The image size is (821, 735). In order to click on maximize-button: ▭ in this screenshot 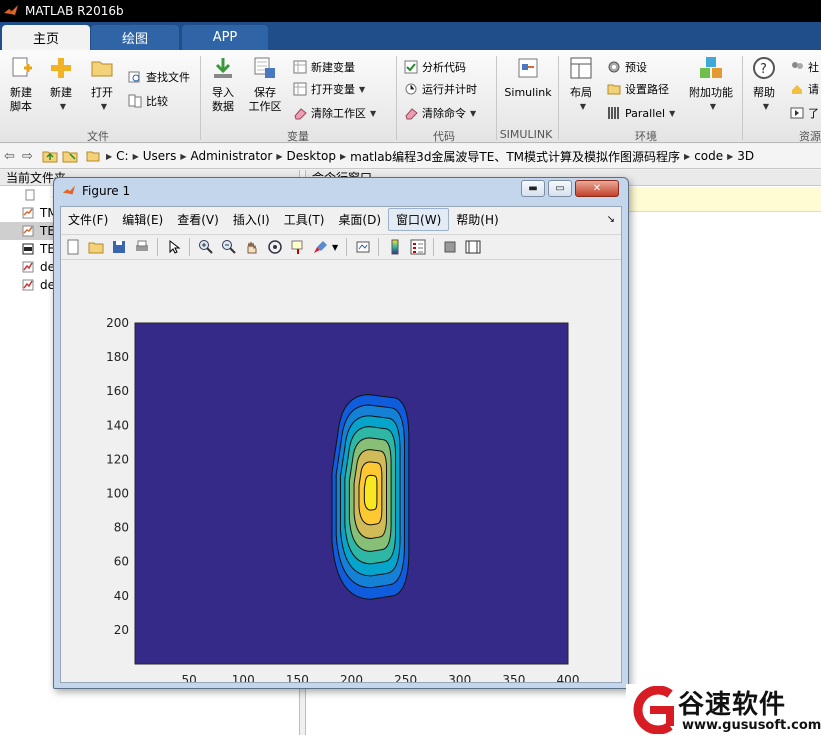, I will do `click(560, 188)`.